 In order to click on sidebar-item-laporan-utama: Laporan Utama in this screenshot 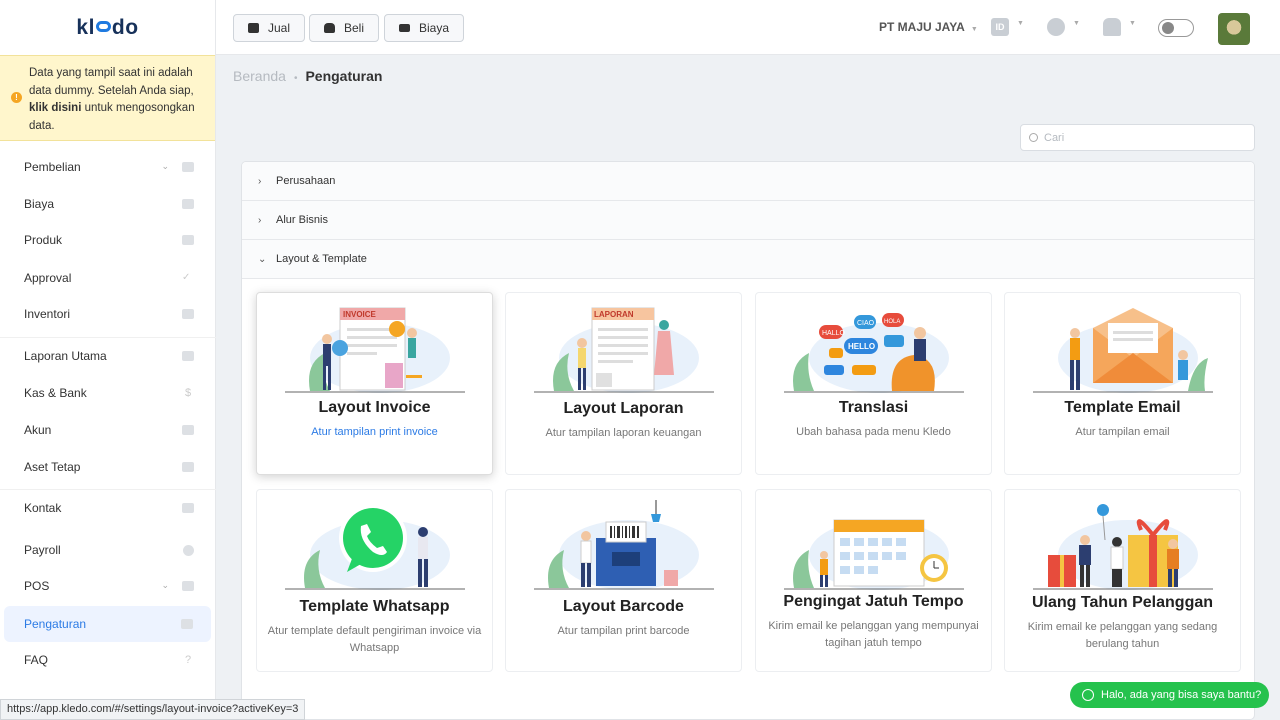, I will do `click(108, 355)`.